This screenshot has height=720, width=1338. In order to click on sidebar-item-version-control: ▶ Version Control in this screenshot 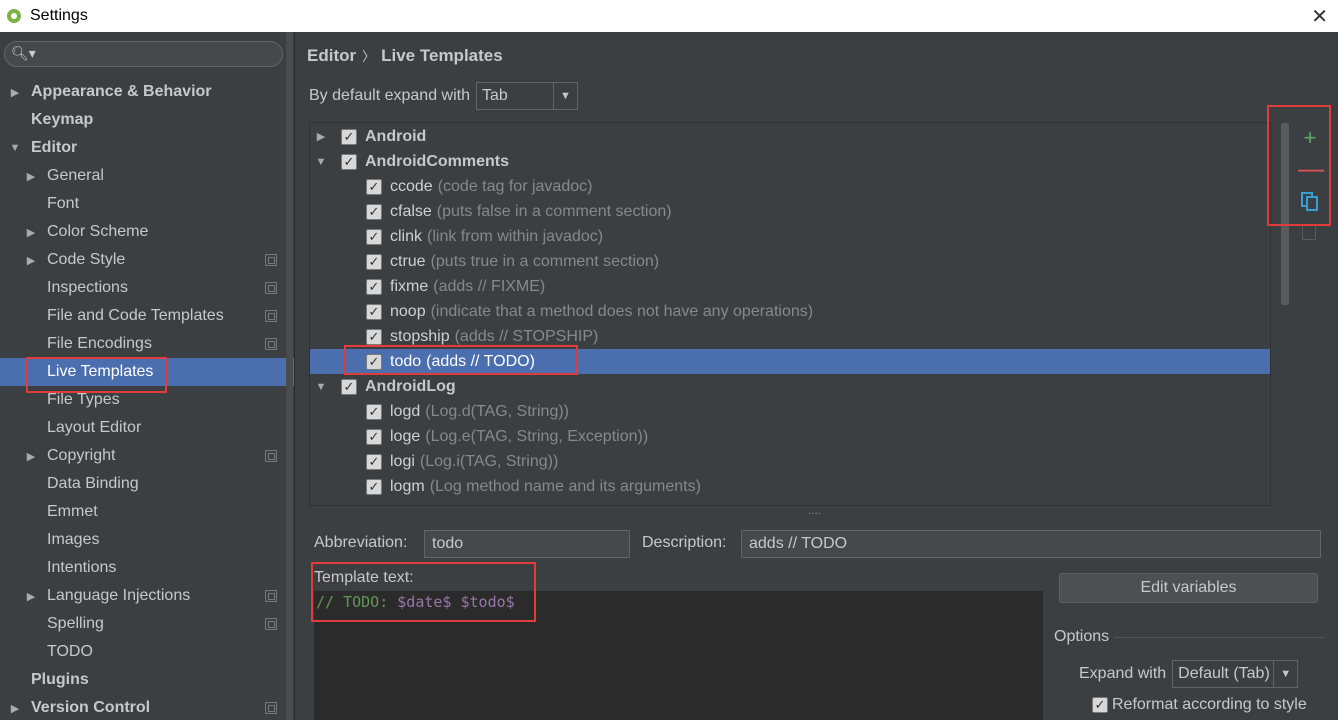, I will do `click(147, 707)`.